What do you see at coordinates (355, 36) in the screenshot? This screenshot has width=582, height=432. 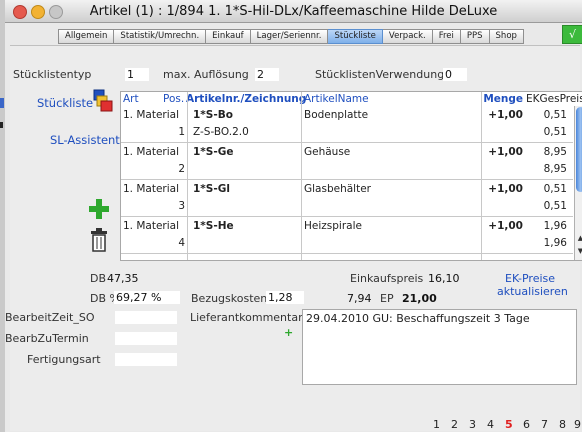 I see `tab-stueckliste: Stückliste` at bounding box center [355, 36].